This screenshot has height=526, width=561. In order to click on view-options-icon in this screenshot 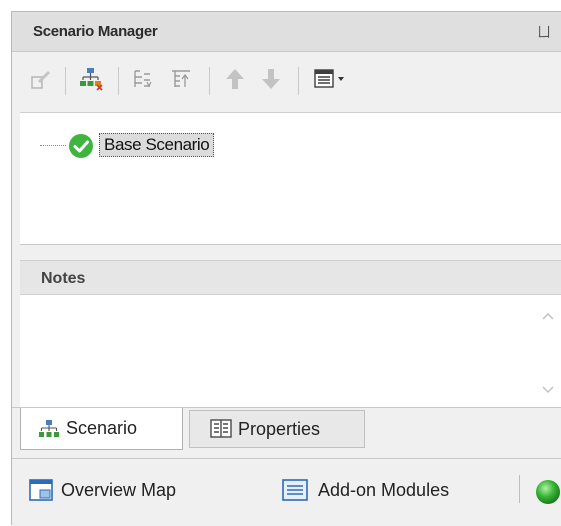, I will do `click(331, 81)`.